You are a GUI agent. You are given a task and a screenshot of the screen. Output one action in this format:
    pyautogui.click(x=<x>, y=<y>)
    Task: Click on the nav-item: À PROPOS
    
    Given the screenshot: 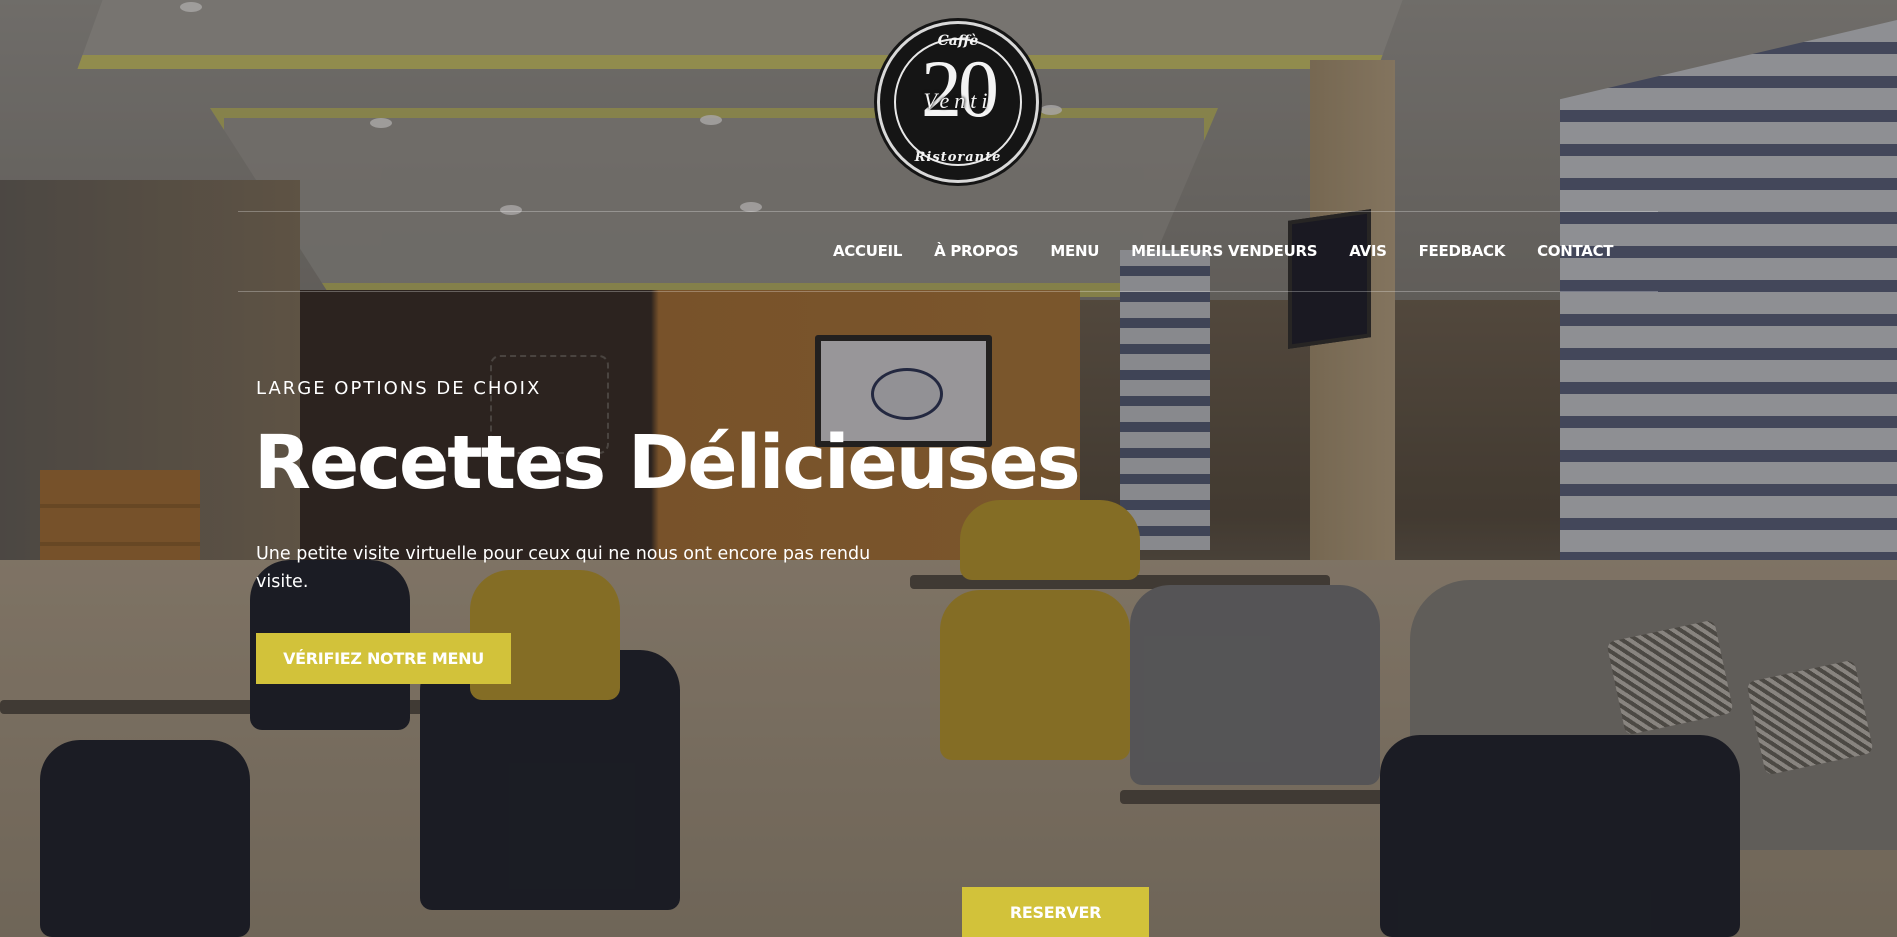 What is the action you would take?
    pyautogui.click(x=976, y=251)
    